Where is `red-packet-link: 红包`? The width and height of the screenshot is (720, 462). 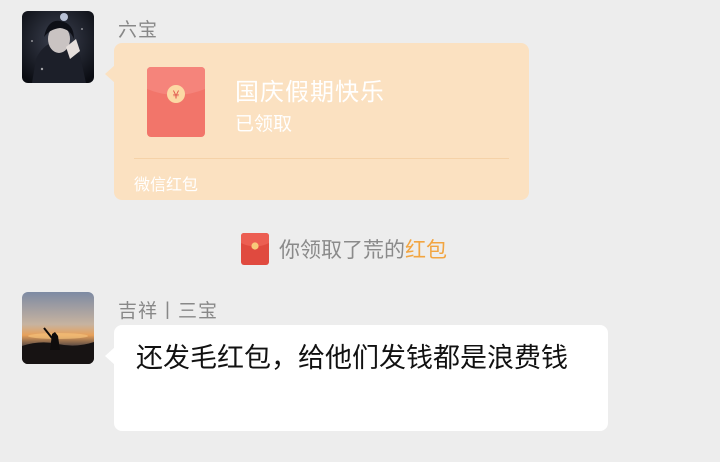 red-packet-link: 红包 is located at coordinates (426, 249).